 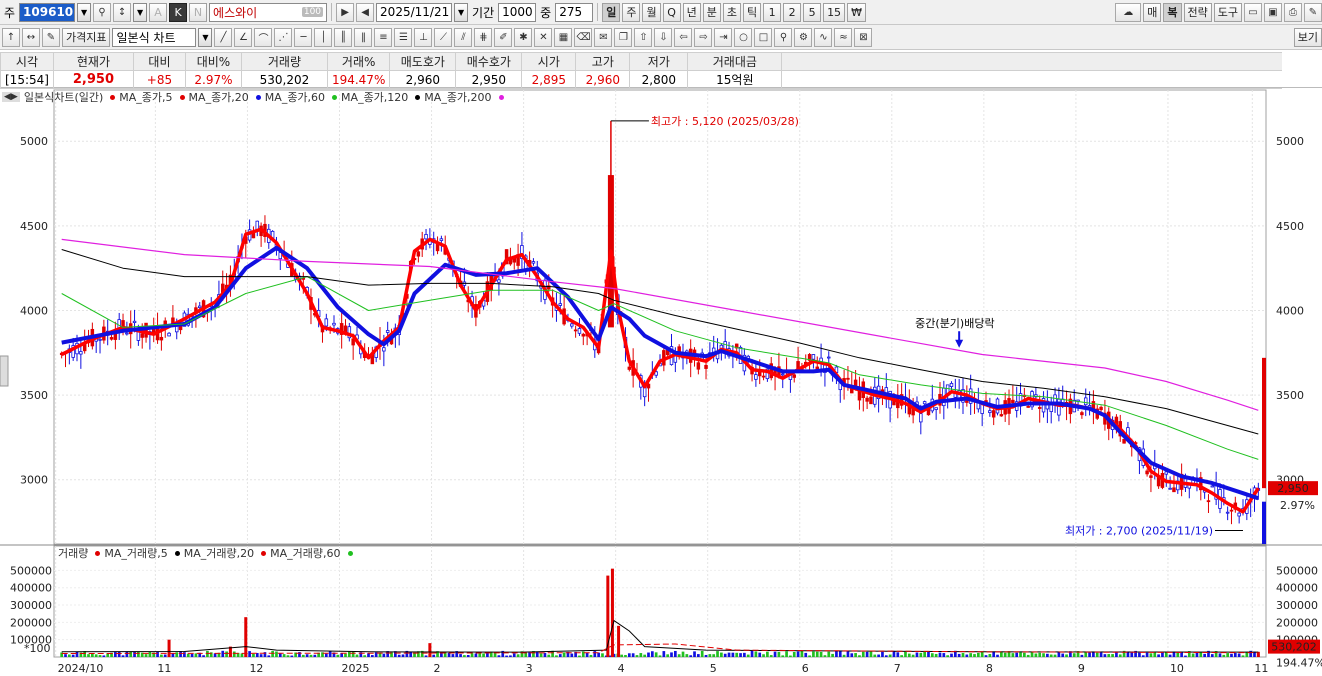 What do you see at coordinates (355, 668) in the screenshot?
I see `x-tick-label: 2025` at bounding box center [355, 668].